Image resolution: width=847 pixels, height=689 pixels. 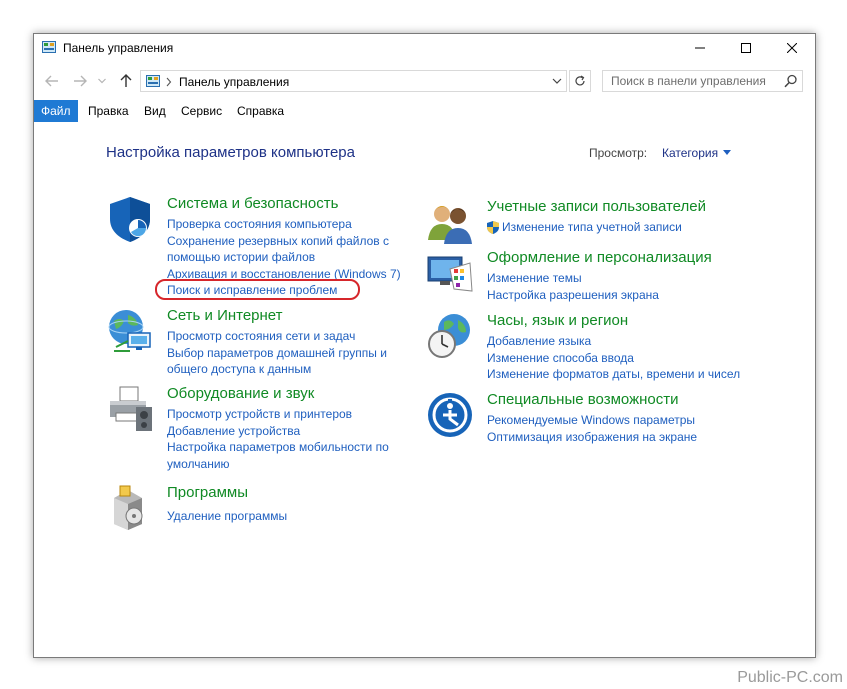 What do you see at coordinates (108, 111) in the screenshot?
I see `menu-edit: Правка` at bounding box center [108, 111].